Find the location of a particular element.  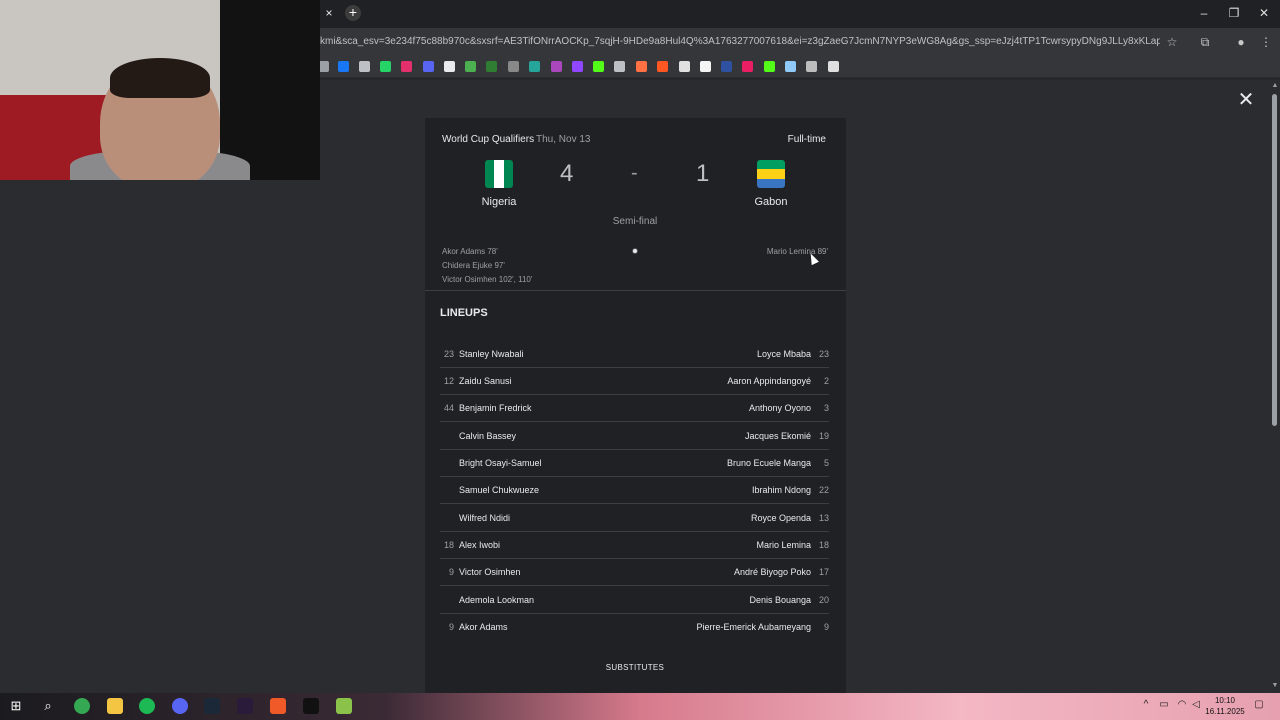

steam-taskbar-icon is located at coordinates (212, 706).